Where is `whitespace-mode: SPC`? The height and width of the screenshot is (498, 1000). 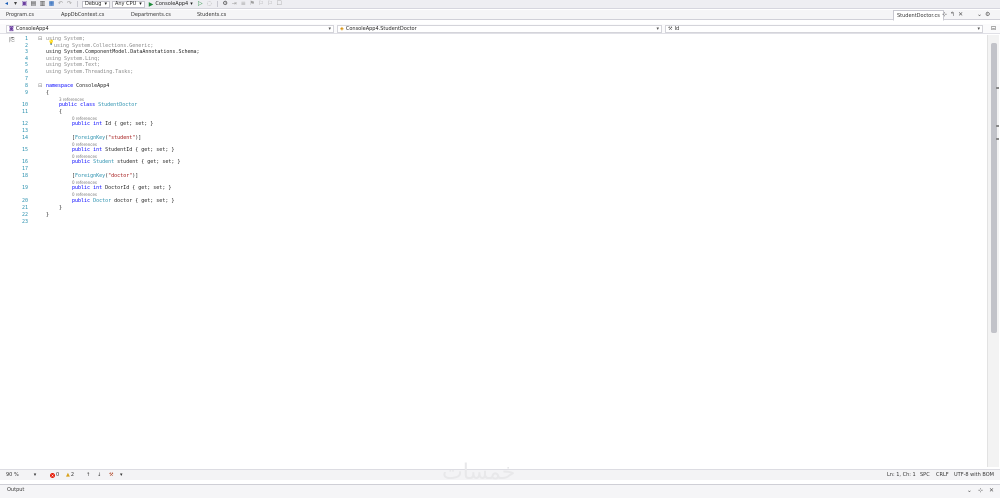
whitespace-mode: SPC is located at coordinates (925, 475).